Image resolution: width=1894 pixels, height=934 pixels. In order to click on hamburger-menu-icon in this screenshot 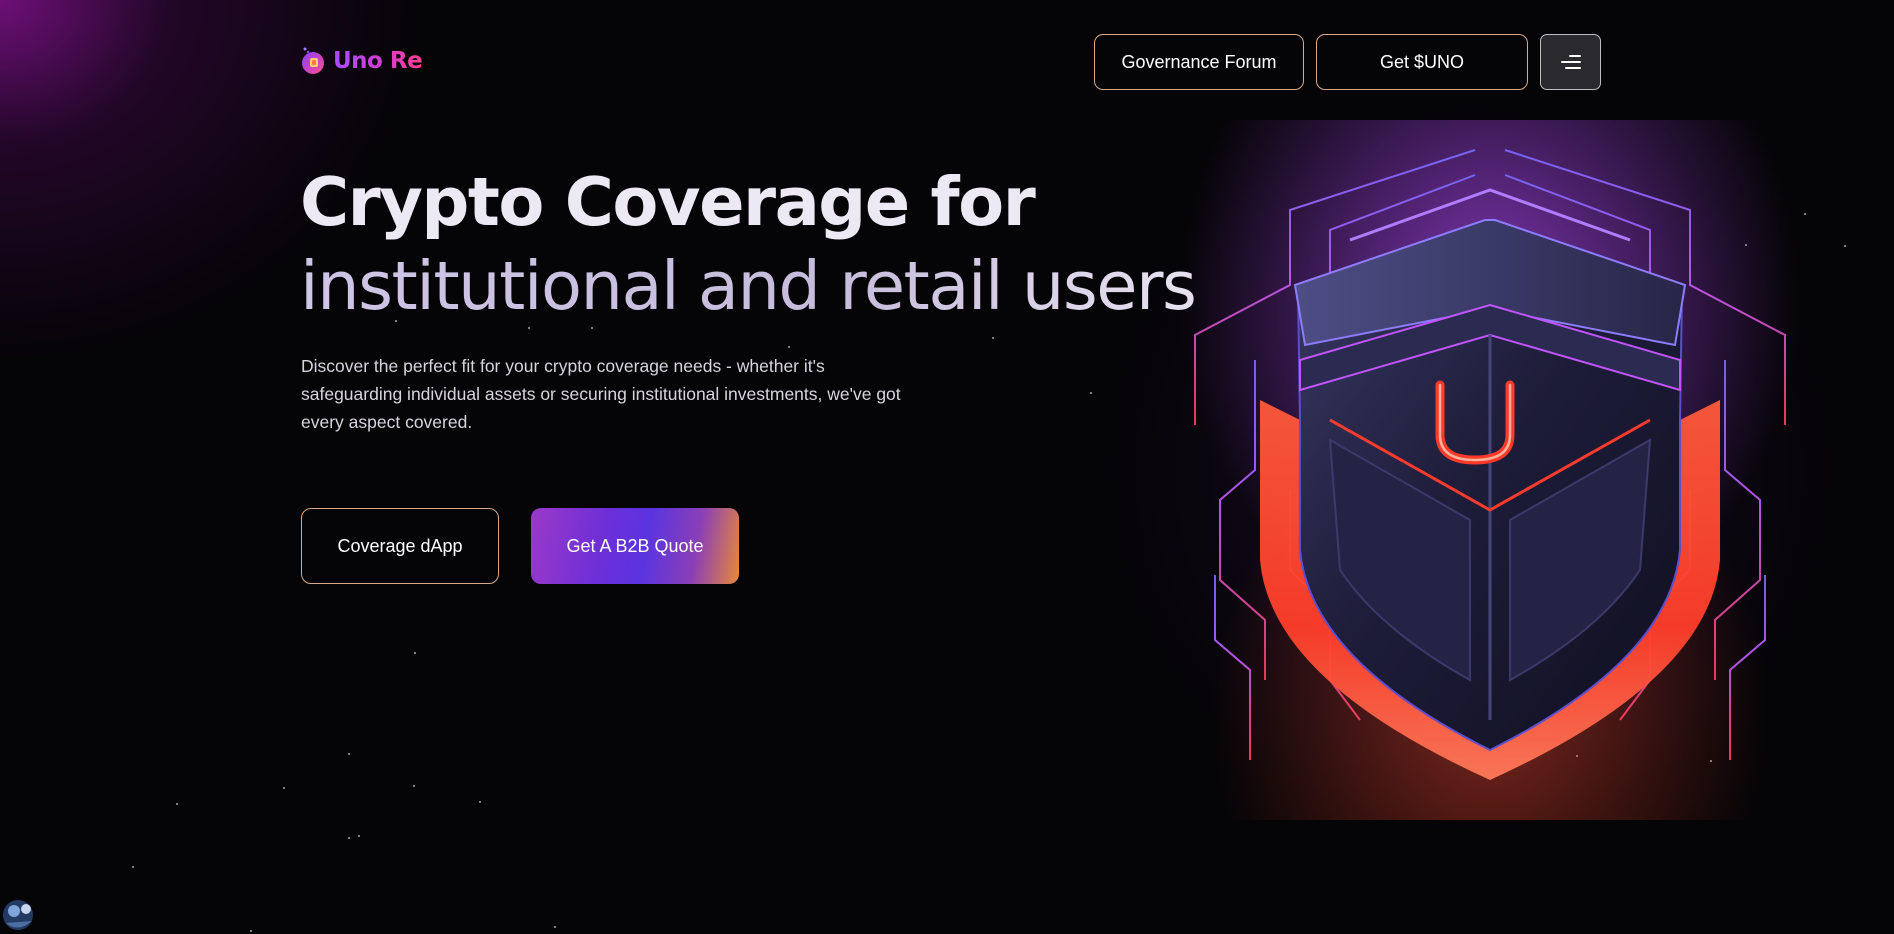, I will do `click(1570, 62)`.